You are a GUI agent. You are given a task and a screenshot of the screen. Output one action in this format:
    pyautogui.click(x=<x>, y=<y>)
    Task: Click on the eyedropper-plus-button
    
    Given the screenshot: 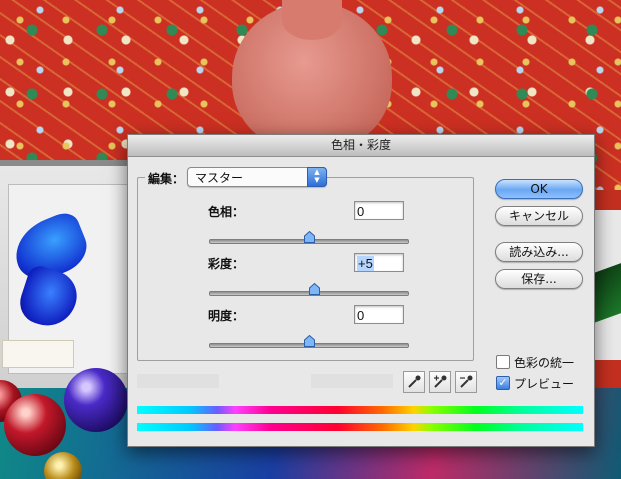 What is the action you would take?
    pyautogui.click(x=440, y=382)
    